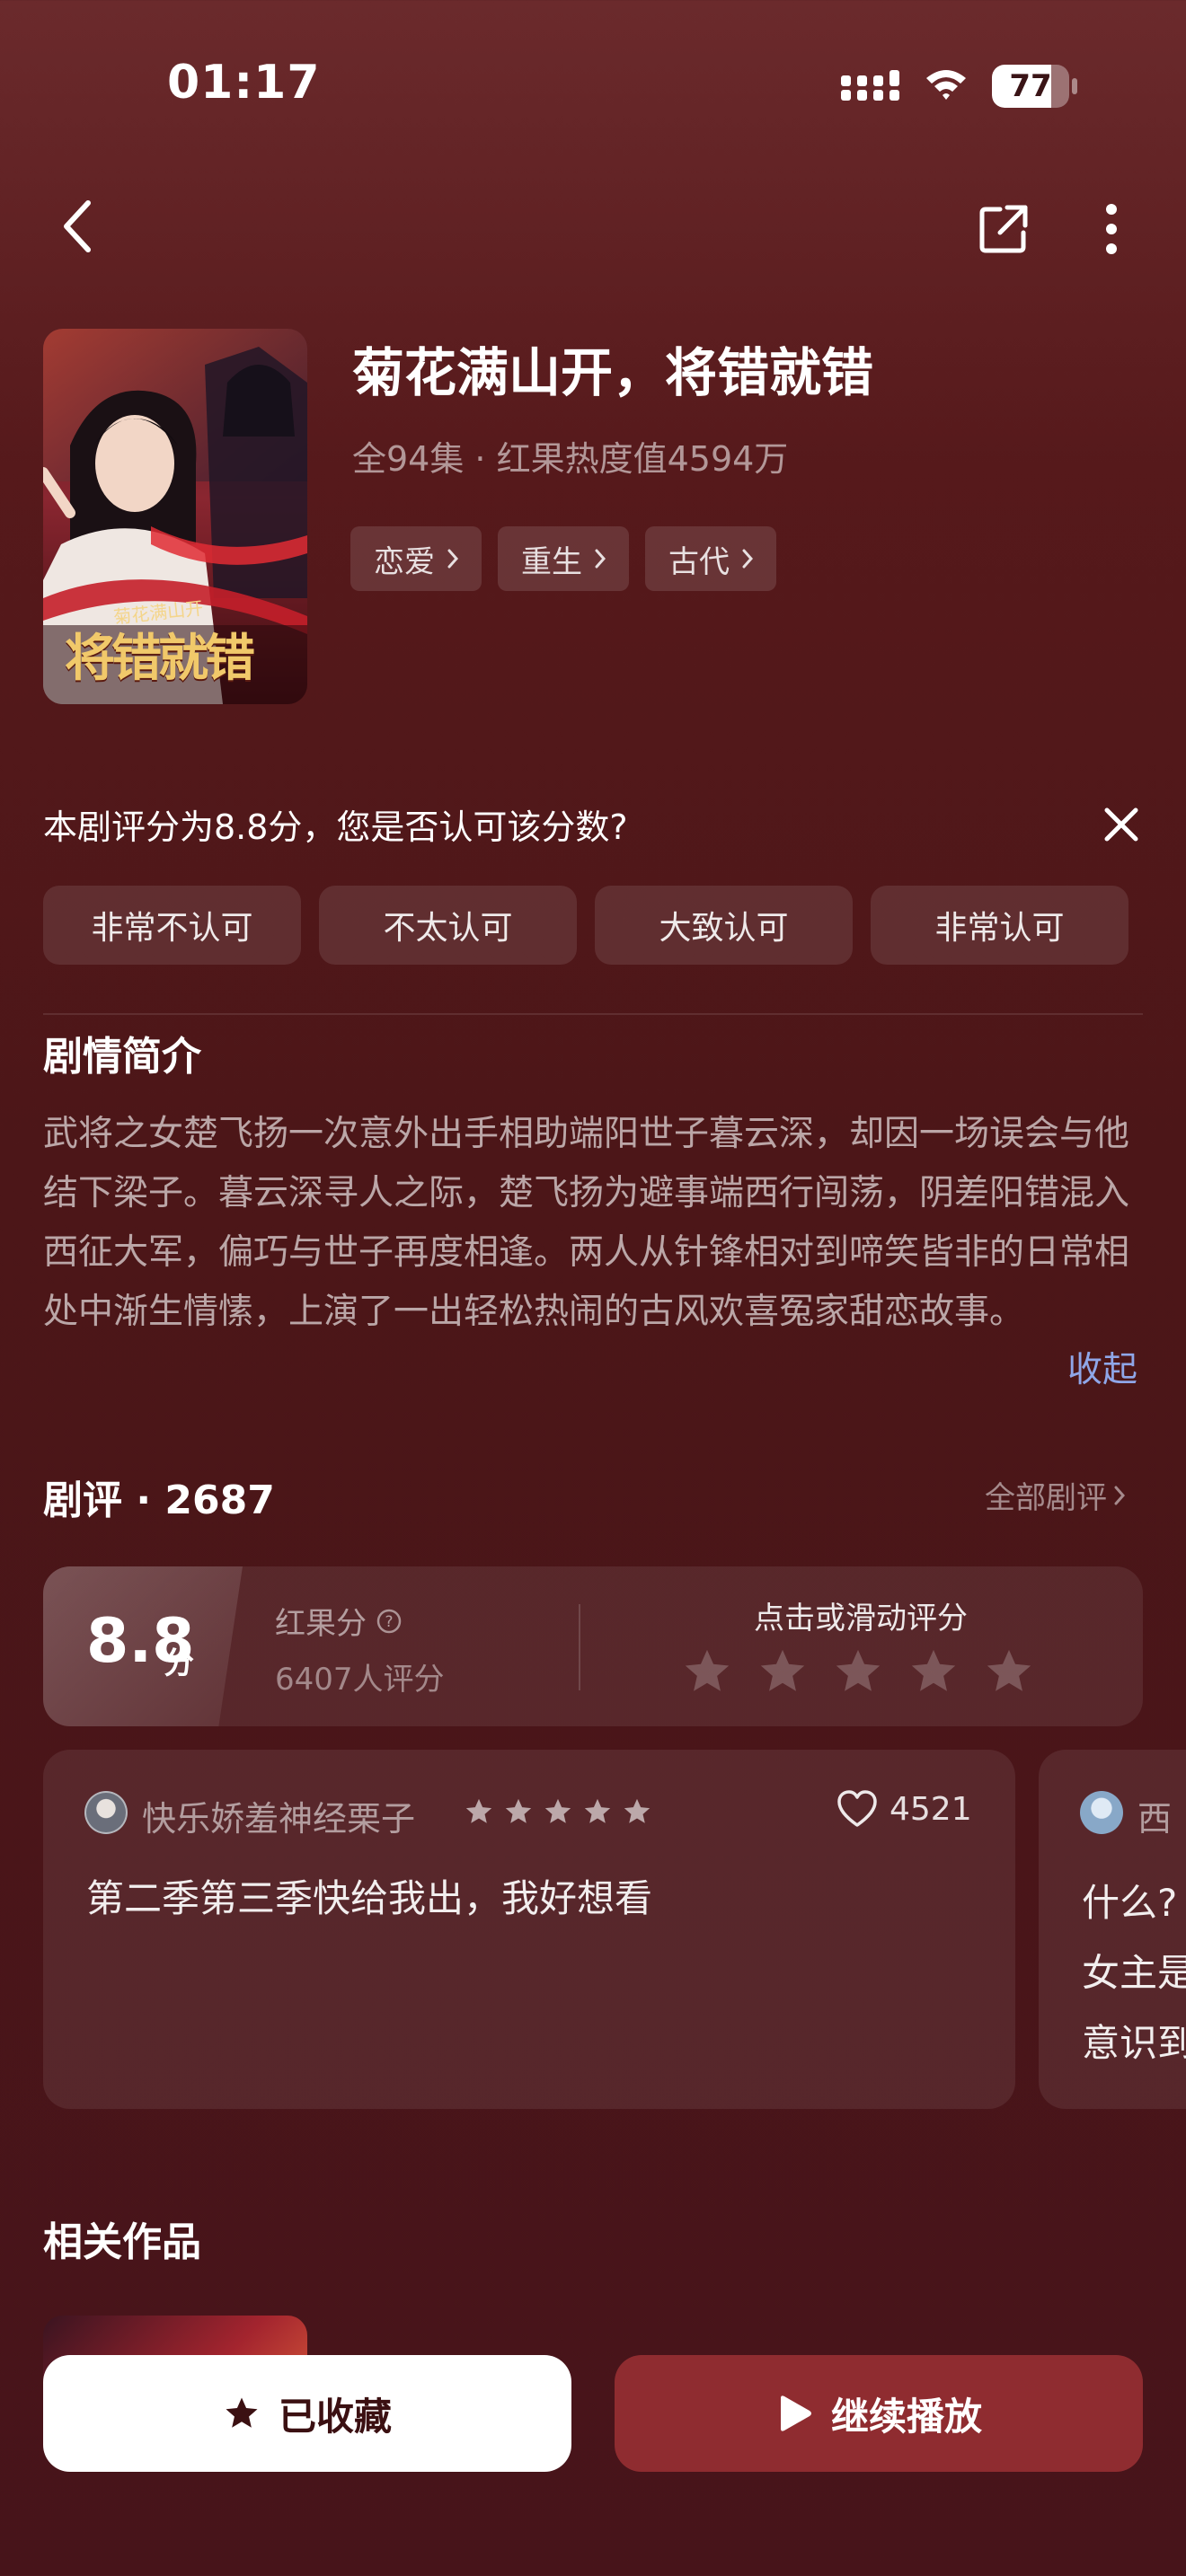 The image size is (1186, 2576). I want to click on option-agree: 大致认可, so click(724, 925).